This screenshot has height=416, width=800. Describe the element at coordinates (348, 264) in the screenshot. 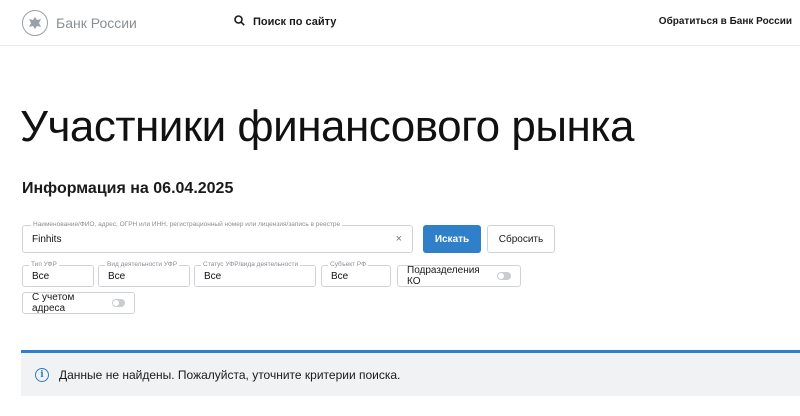

I see `filter-label: Субъект РФ` at that location.